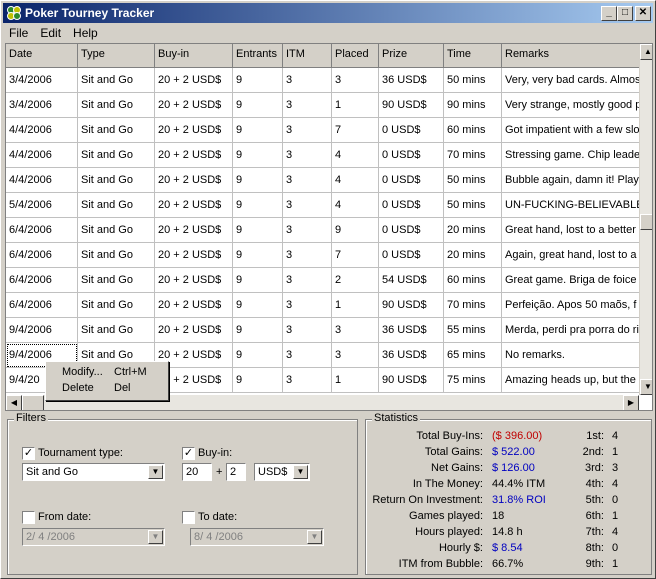 Image resolution: width=656 pixels, height=579 pixels. I want to click on table-cell: 36 USD$, so click(411, 330).